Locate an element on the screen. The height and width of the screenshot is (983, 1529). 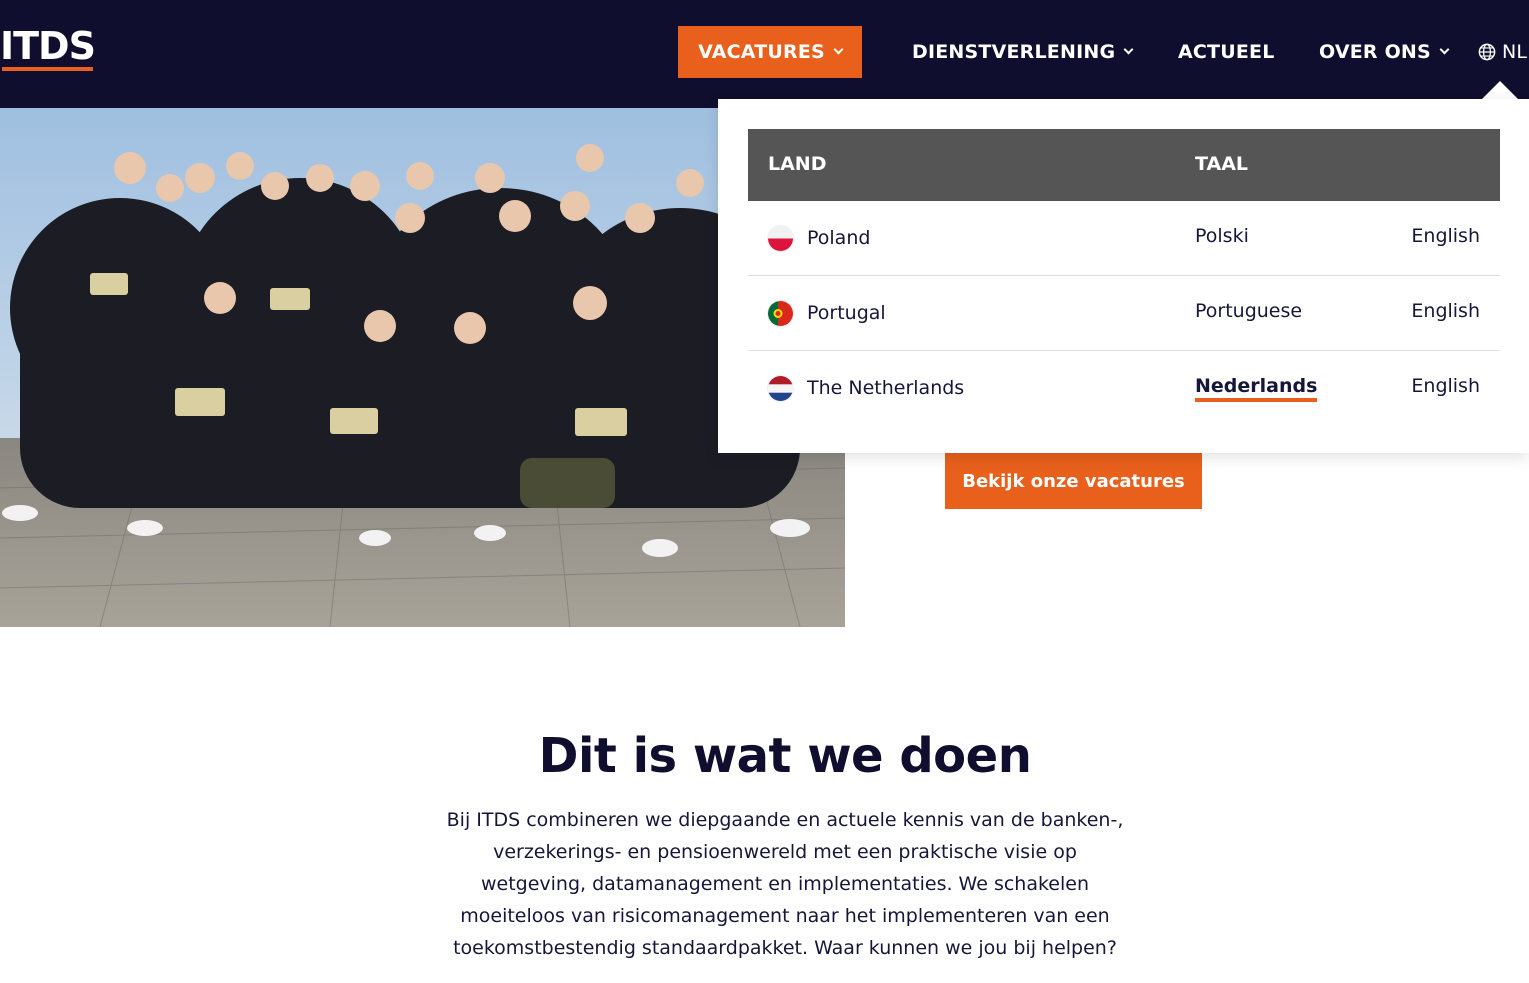
language-table-header: LAND TAAL is located at coordinates (1124, 165).